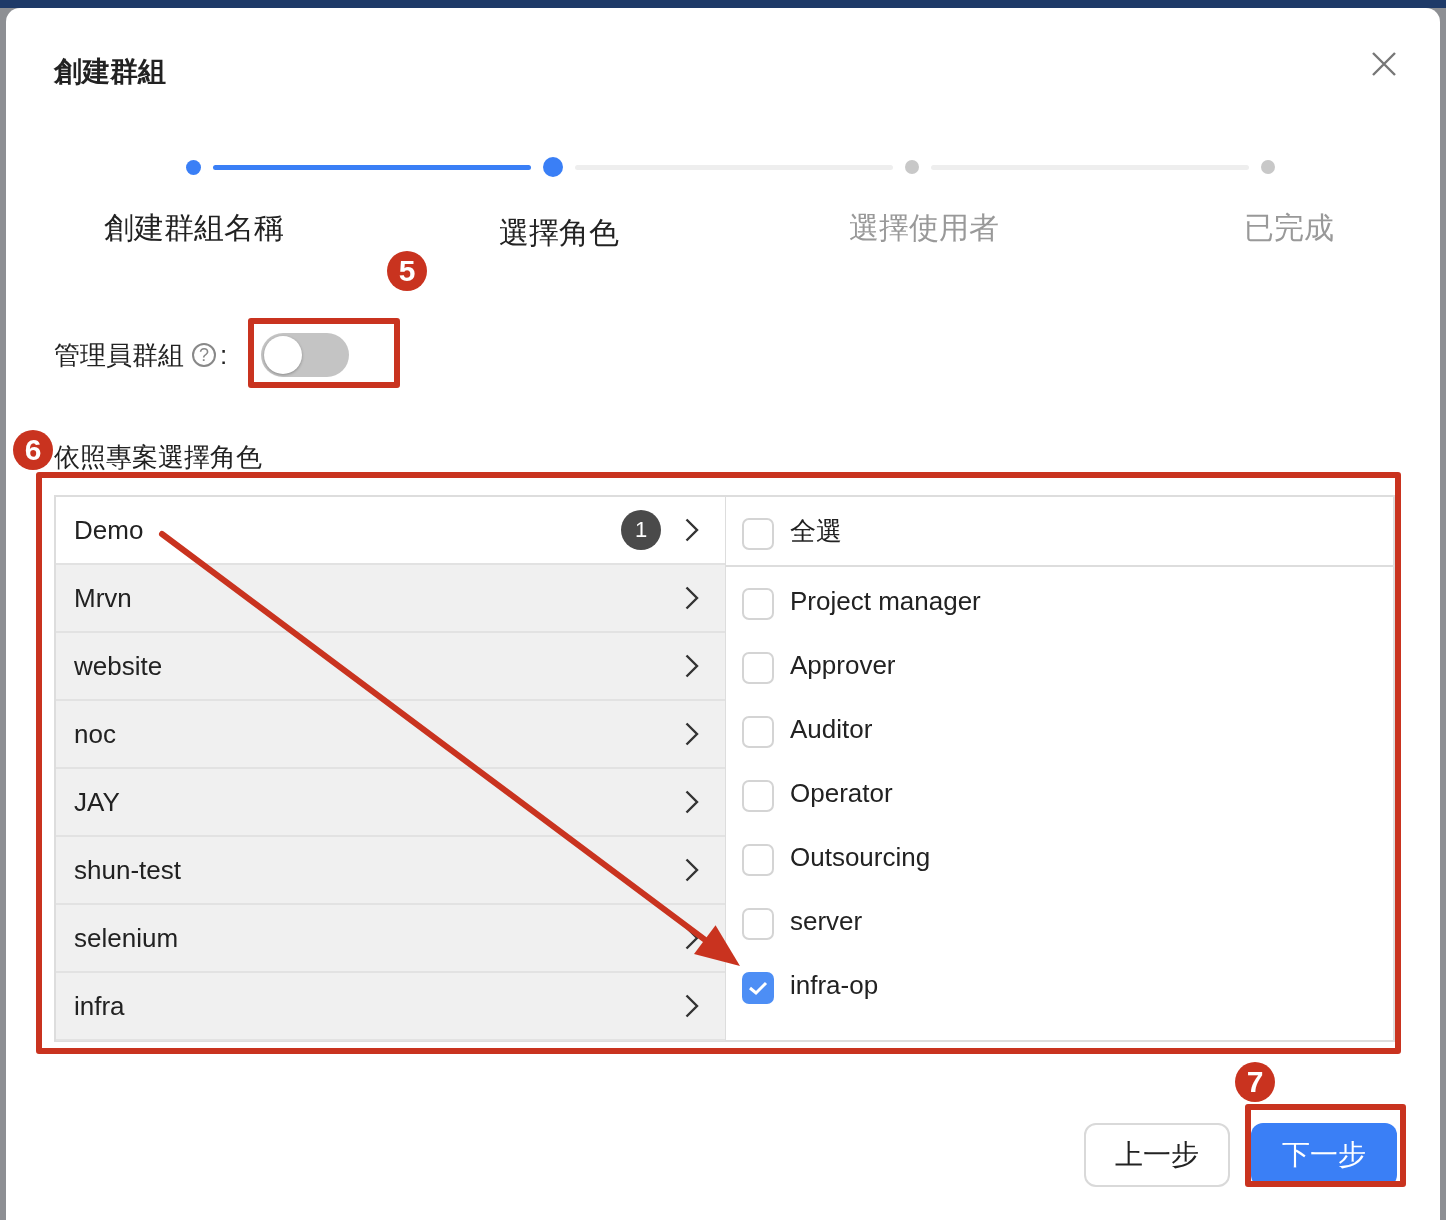 Image resolution: width=1446 pixels, height=1220 pixels. I want to click on step-label: 已完成, so click(1288, 228).